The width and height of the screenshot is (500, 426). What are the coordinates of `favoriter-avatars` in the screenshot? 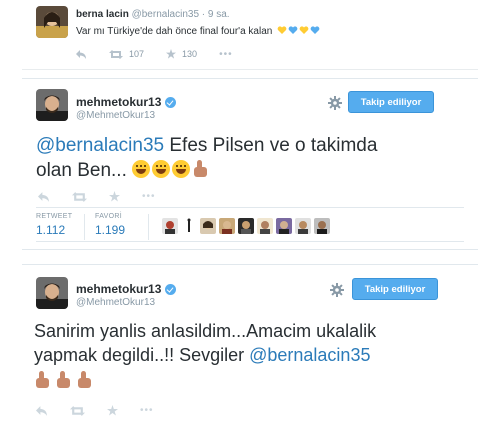 It's located at (247, 226).